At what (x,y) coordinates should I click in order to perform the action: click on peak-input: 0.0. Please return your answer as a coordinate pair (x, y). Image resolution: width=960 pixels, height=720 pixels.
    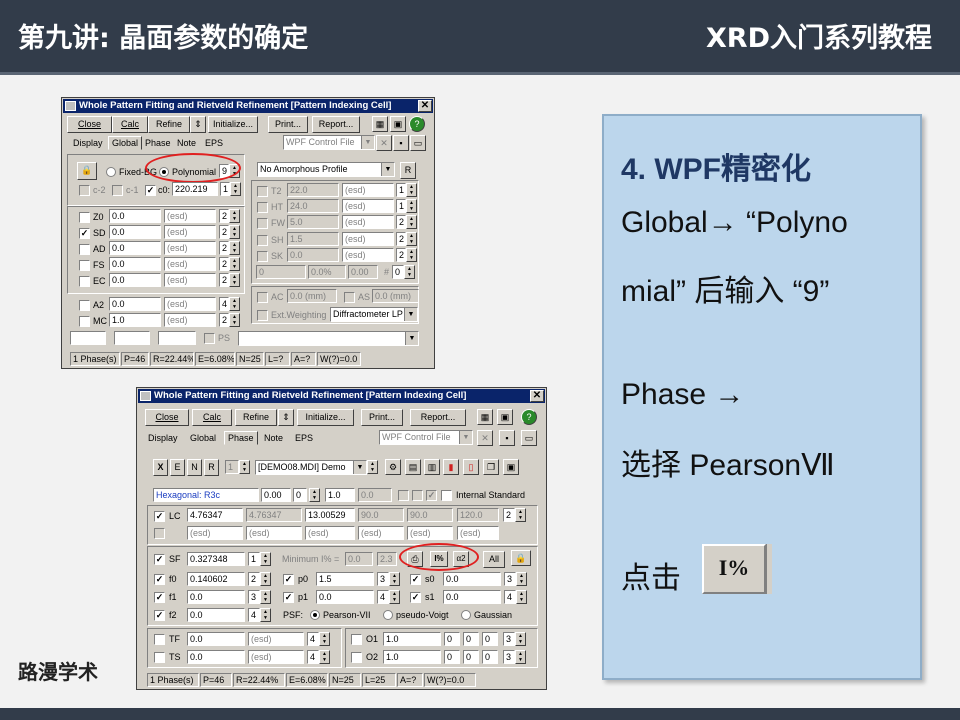
    Looking at the image, I should click on (216, 597).